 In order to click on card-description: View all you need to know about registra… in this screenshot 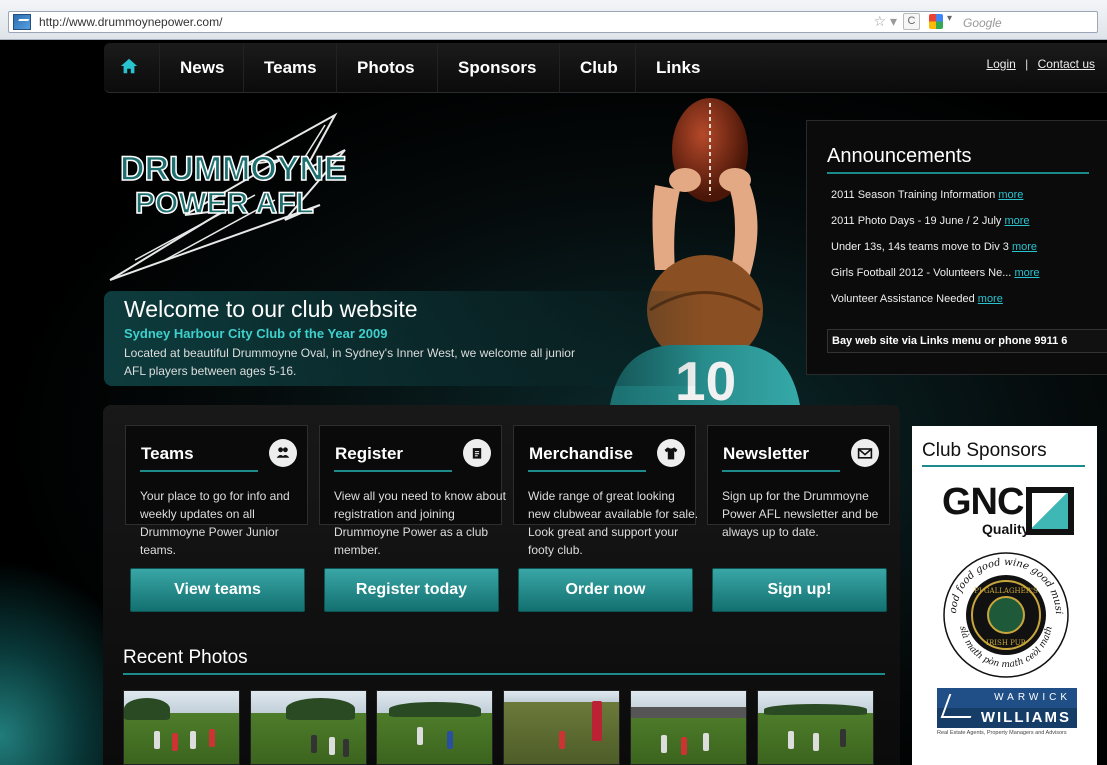, I will do `click(420, 523)`.